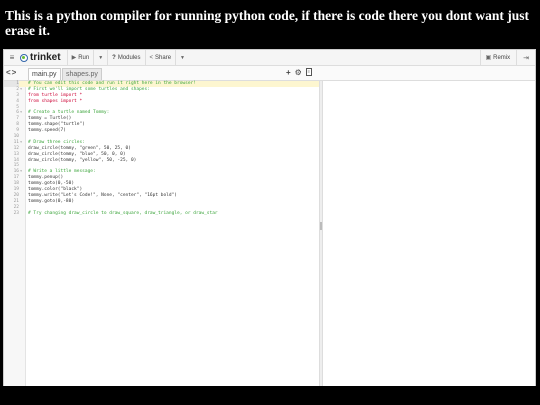  I want to click on hamburger-icon: ≡, so click(12, 57).